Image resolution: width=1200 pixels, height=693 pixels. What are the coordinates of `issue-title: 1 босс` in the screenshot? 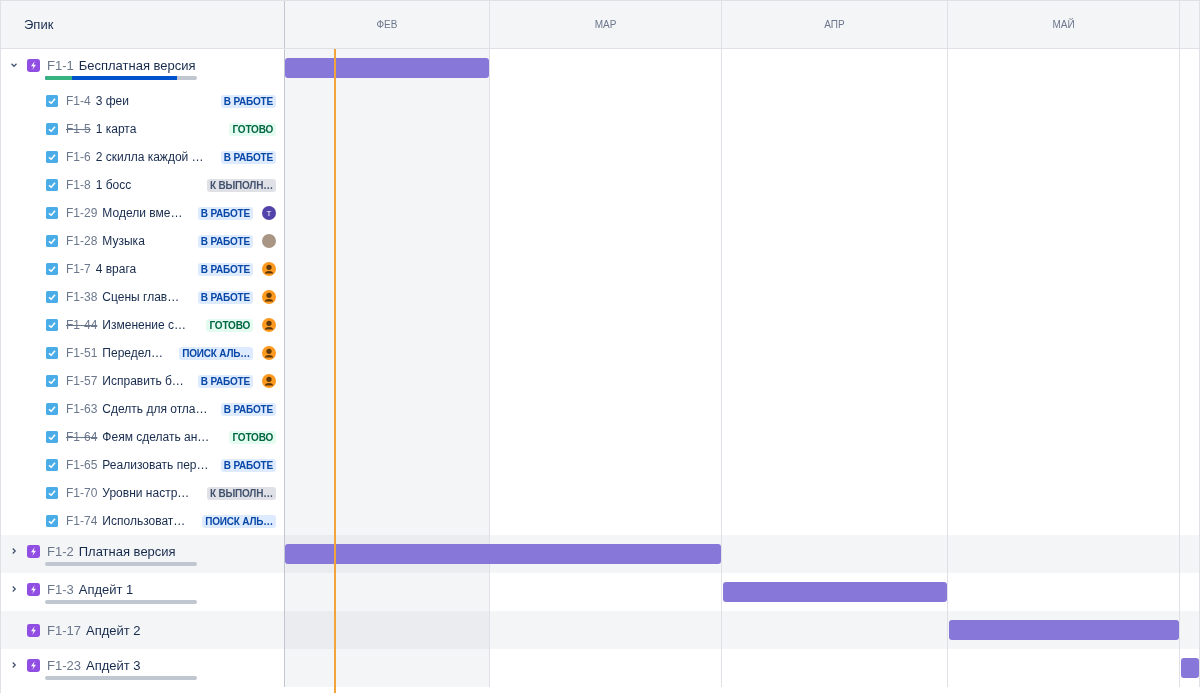 It's located at (114, 185).